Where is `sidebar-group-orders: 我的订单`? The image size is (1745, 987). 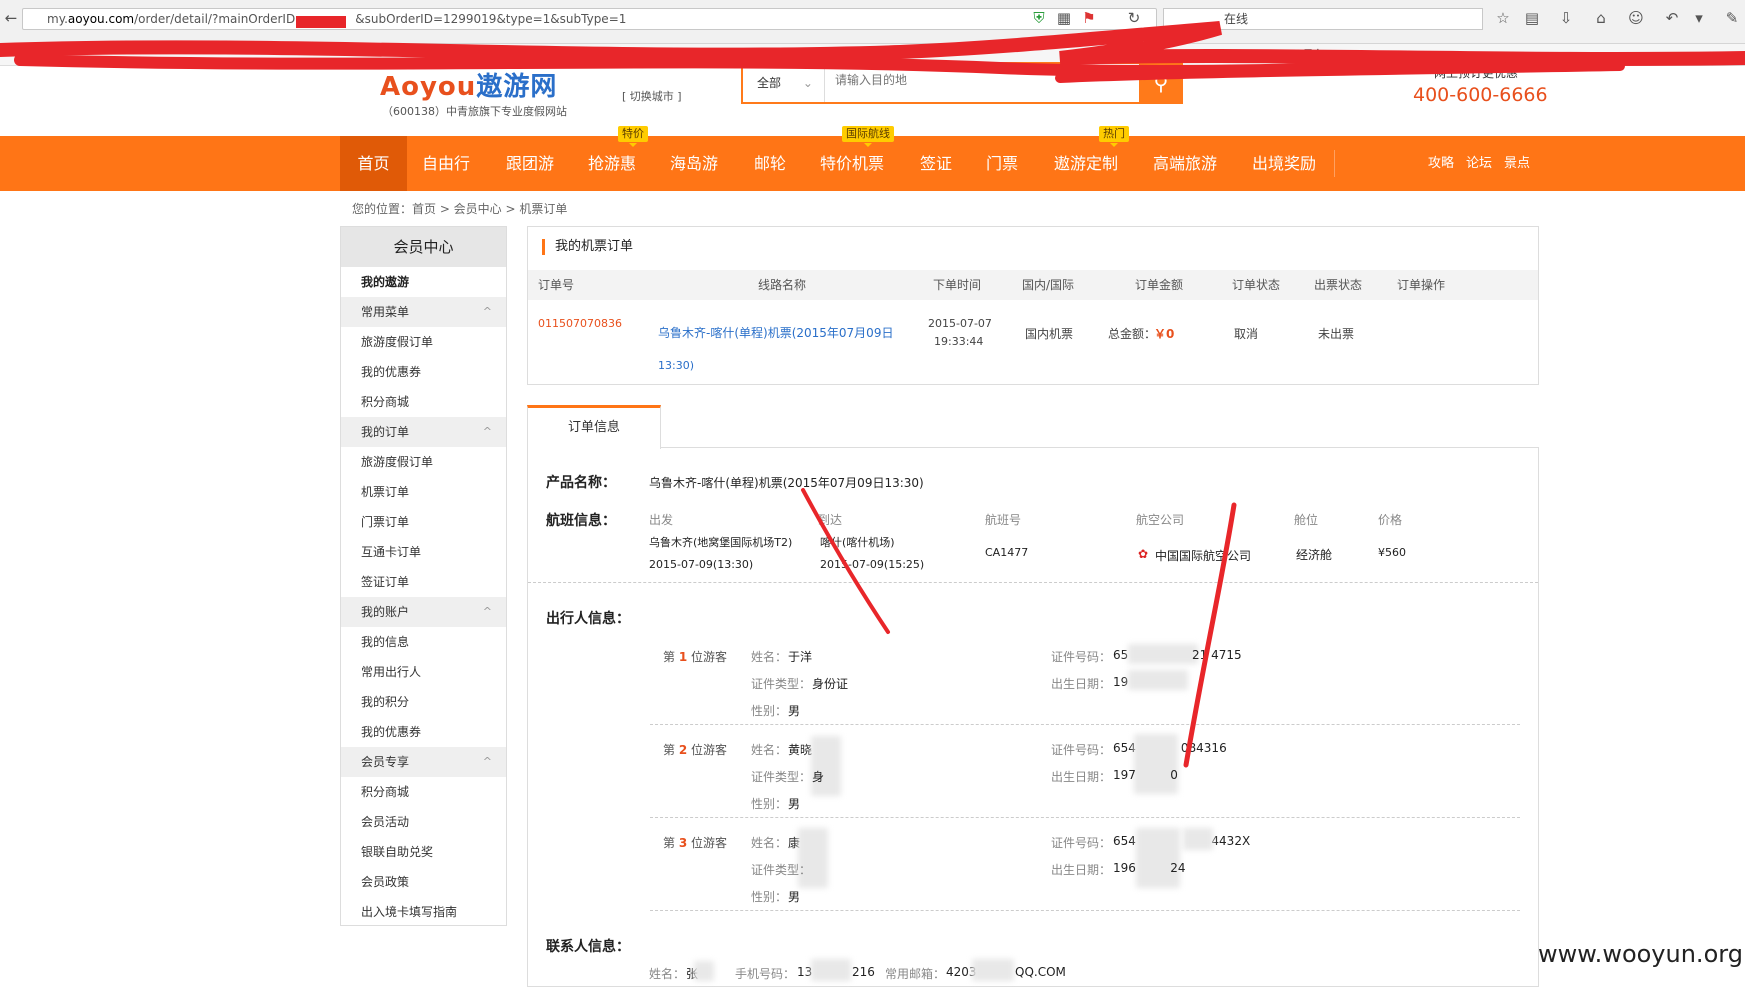
sidebar-group-orders: 我的订单 is located at coordinates (423, 432).